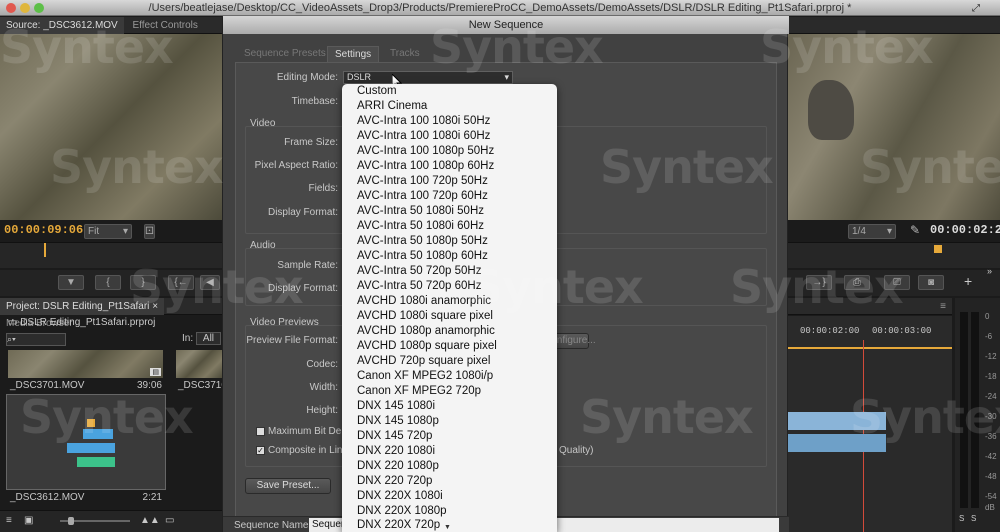  What do you see at coordinates (95, 521) in the screenshot?
I see `zoom-slider` at bounding box center [95, 521].